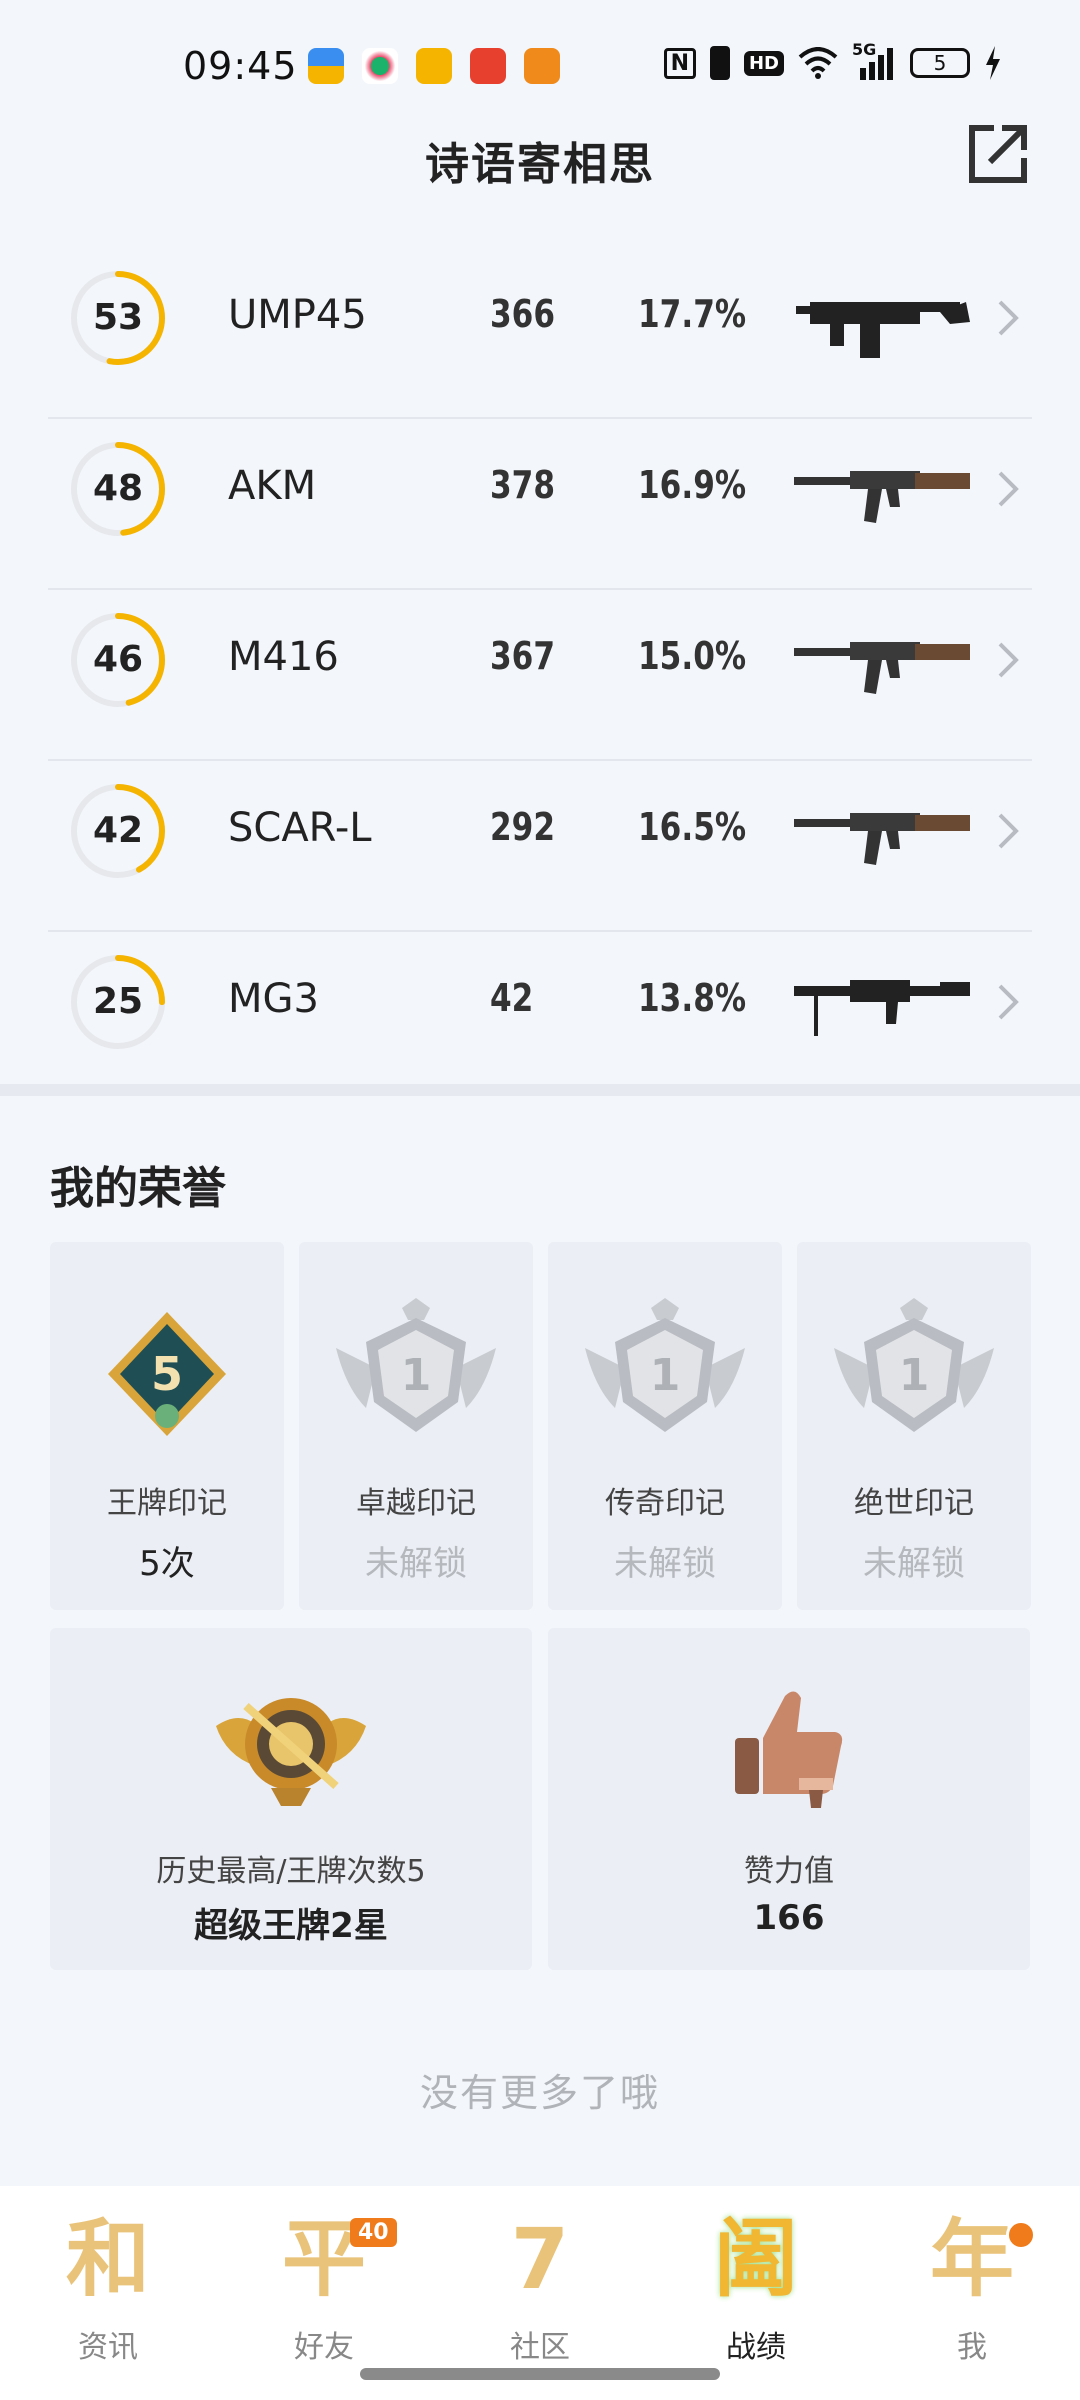 The height and width of the screenshot is (2400, 1080). Describe the element at coordinates (300, 828) in the screenshot. I see `weapon-name: SCAR-L` at that location.